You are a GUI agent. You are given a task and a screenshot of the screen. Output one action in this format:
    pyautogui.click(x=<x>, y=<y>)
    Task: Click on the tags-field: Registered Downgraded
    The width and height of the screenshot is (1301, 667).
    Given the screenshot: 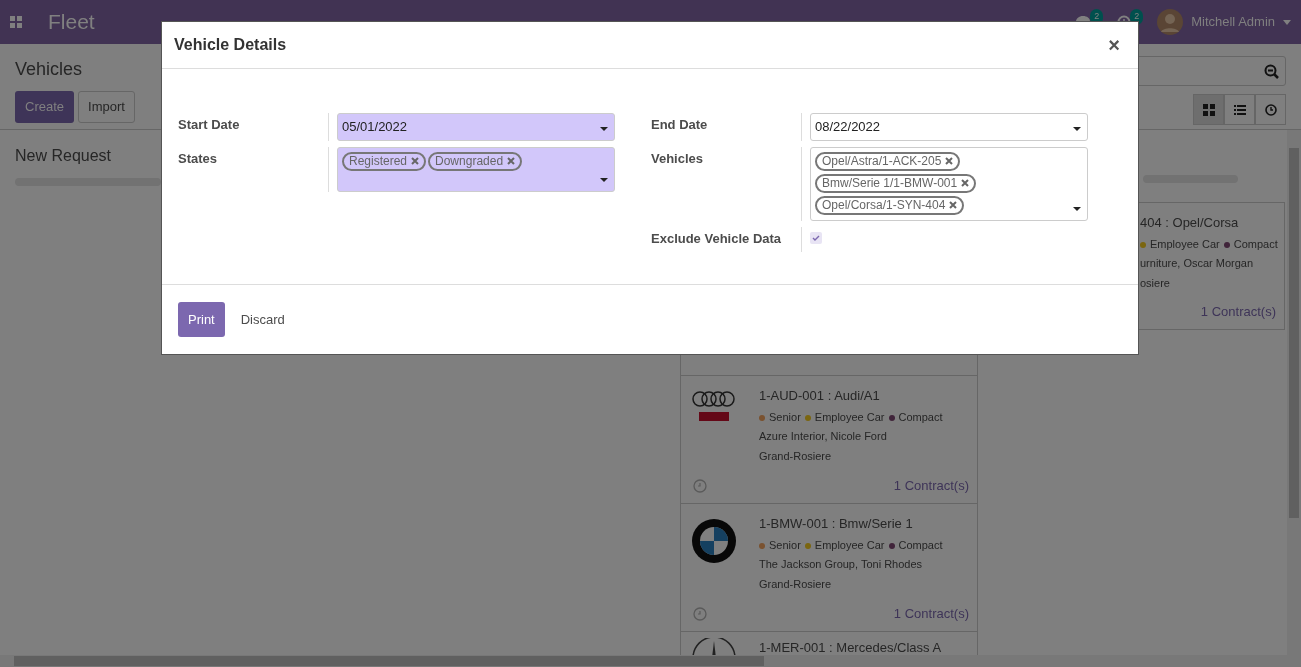 What is the action you would take?
    pyautogui.click(x=476, y=169)
    